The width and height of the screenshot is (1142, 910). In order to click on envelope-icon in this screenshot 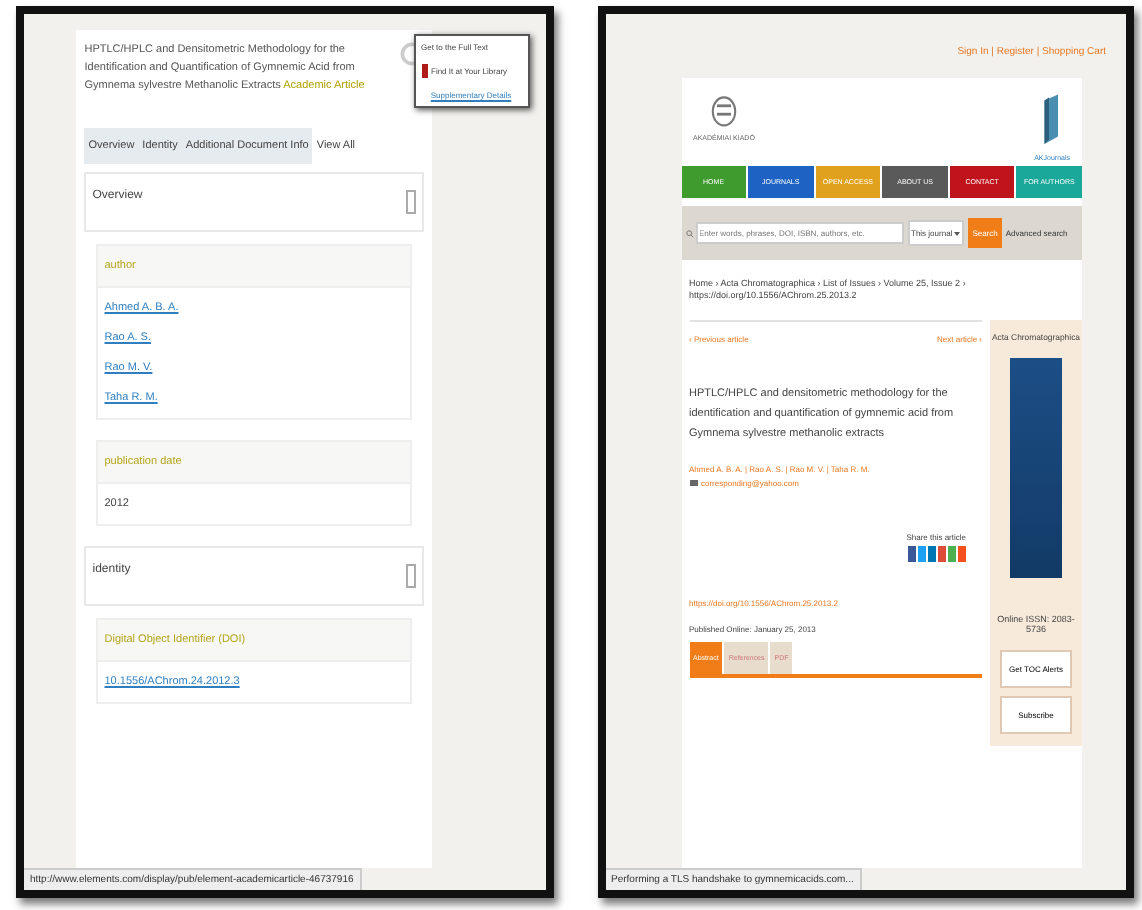, I will do `click(693, 483)`.